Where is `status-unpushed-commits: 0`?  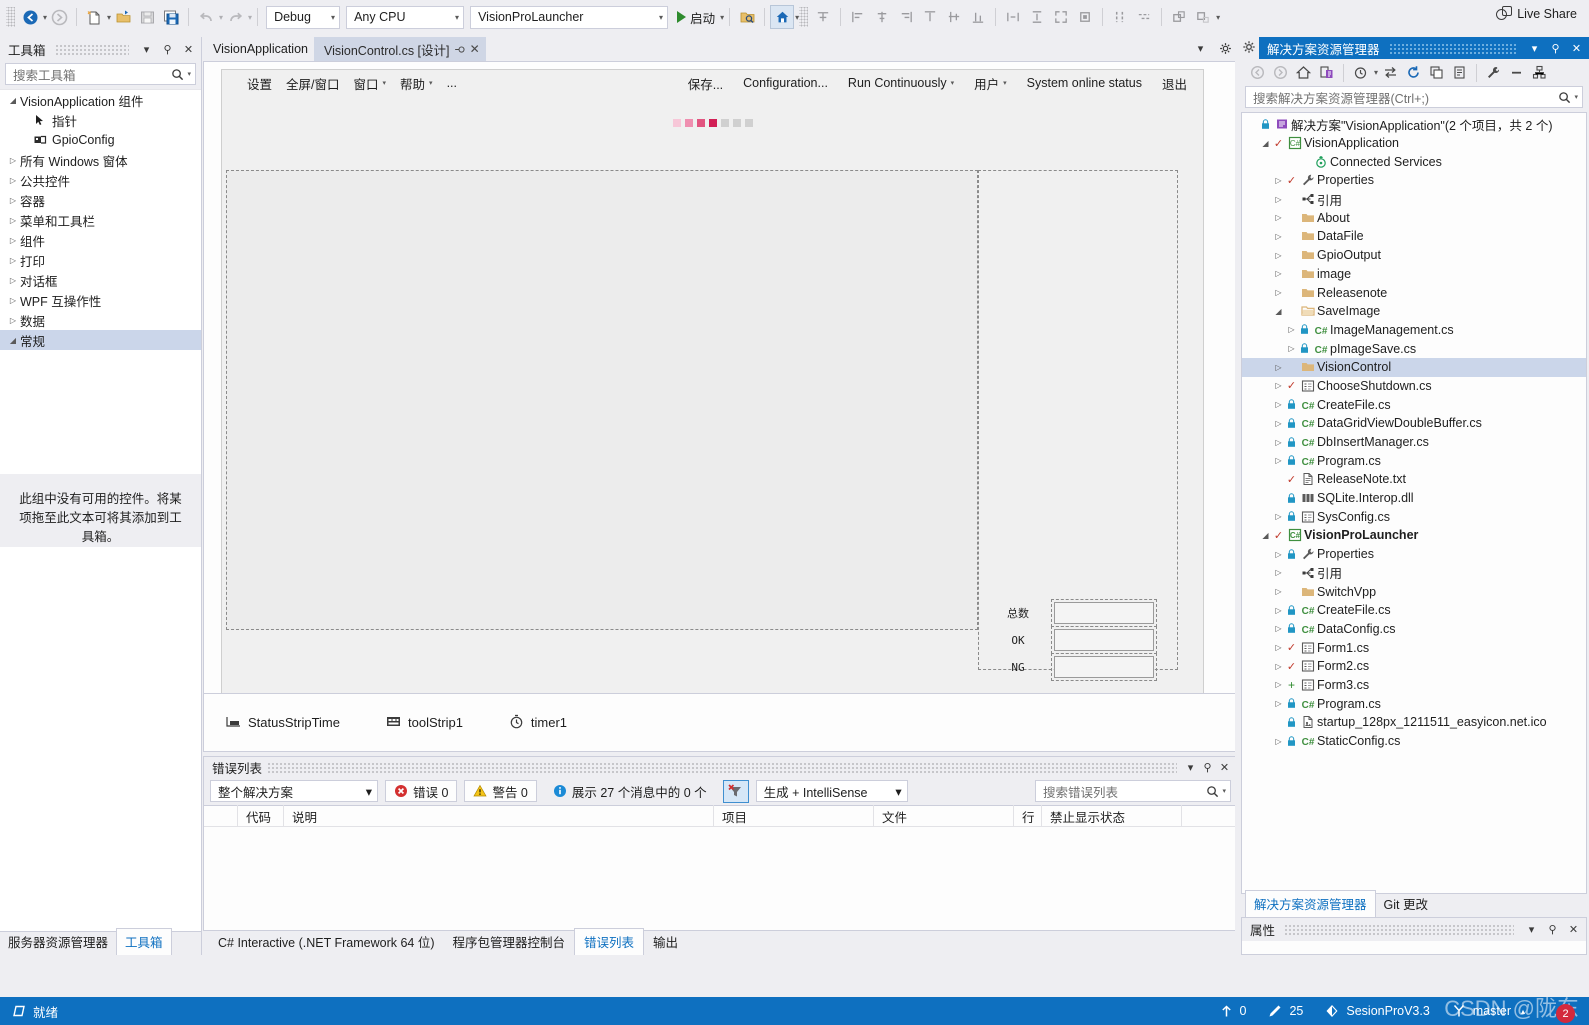 status-unpushed-commits: 0 is located at coordinates (1233, 1011).